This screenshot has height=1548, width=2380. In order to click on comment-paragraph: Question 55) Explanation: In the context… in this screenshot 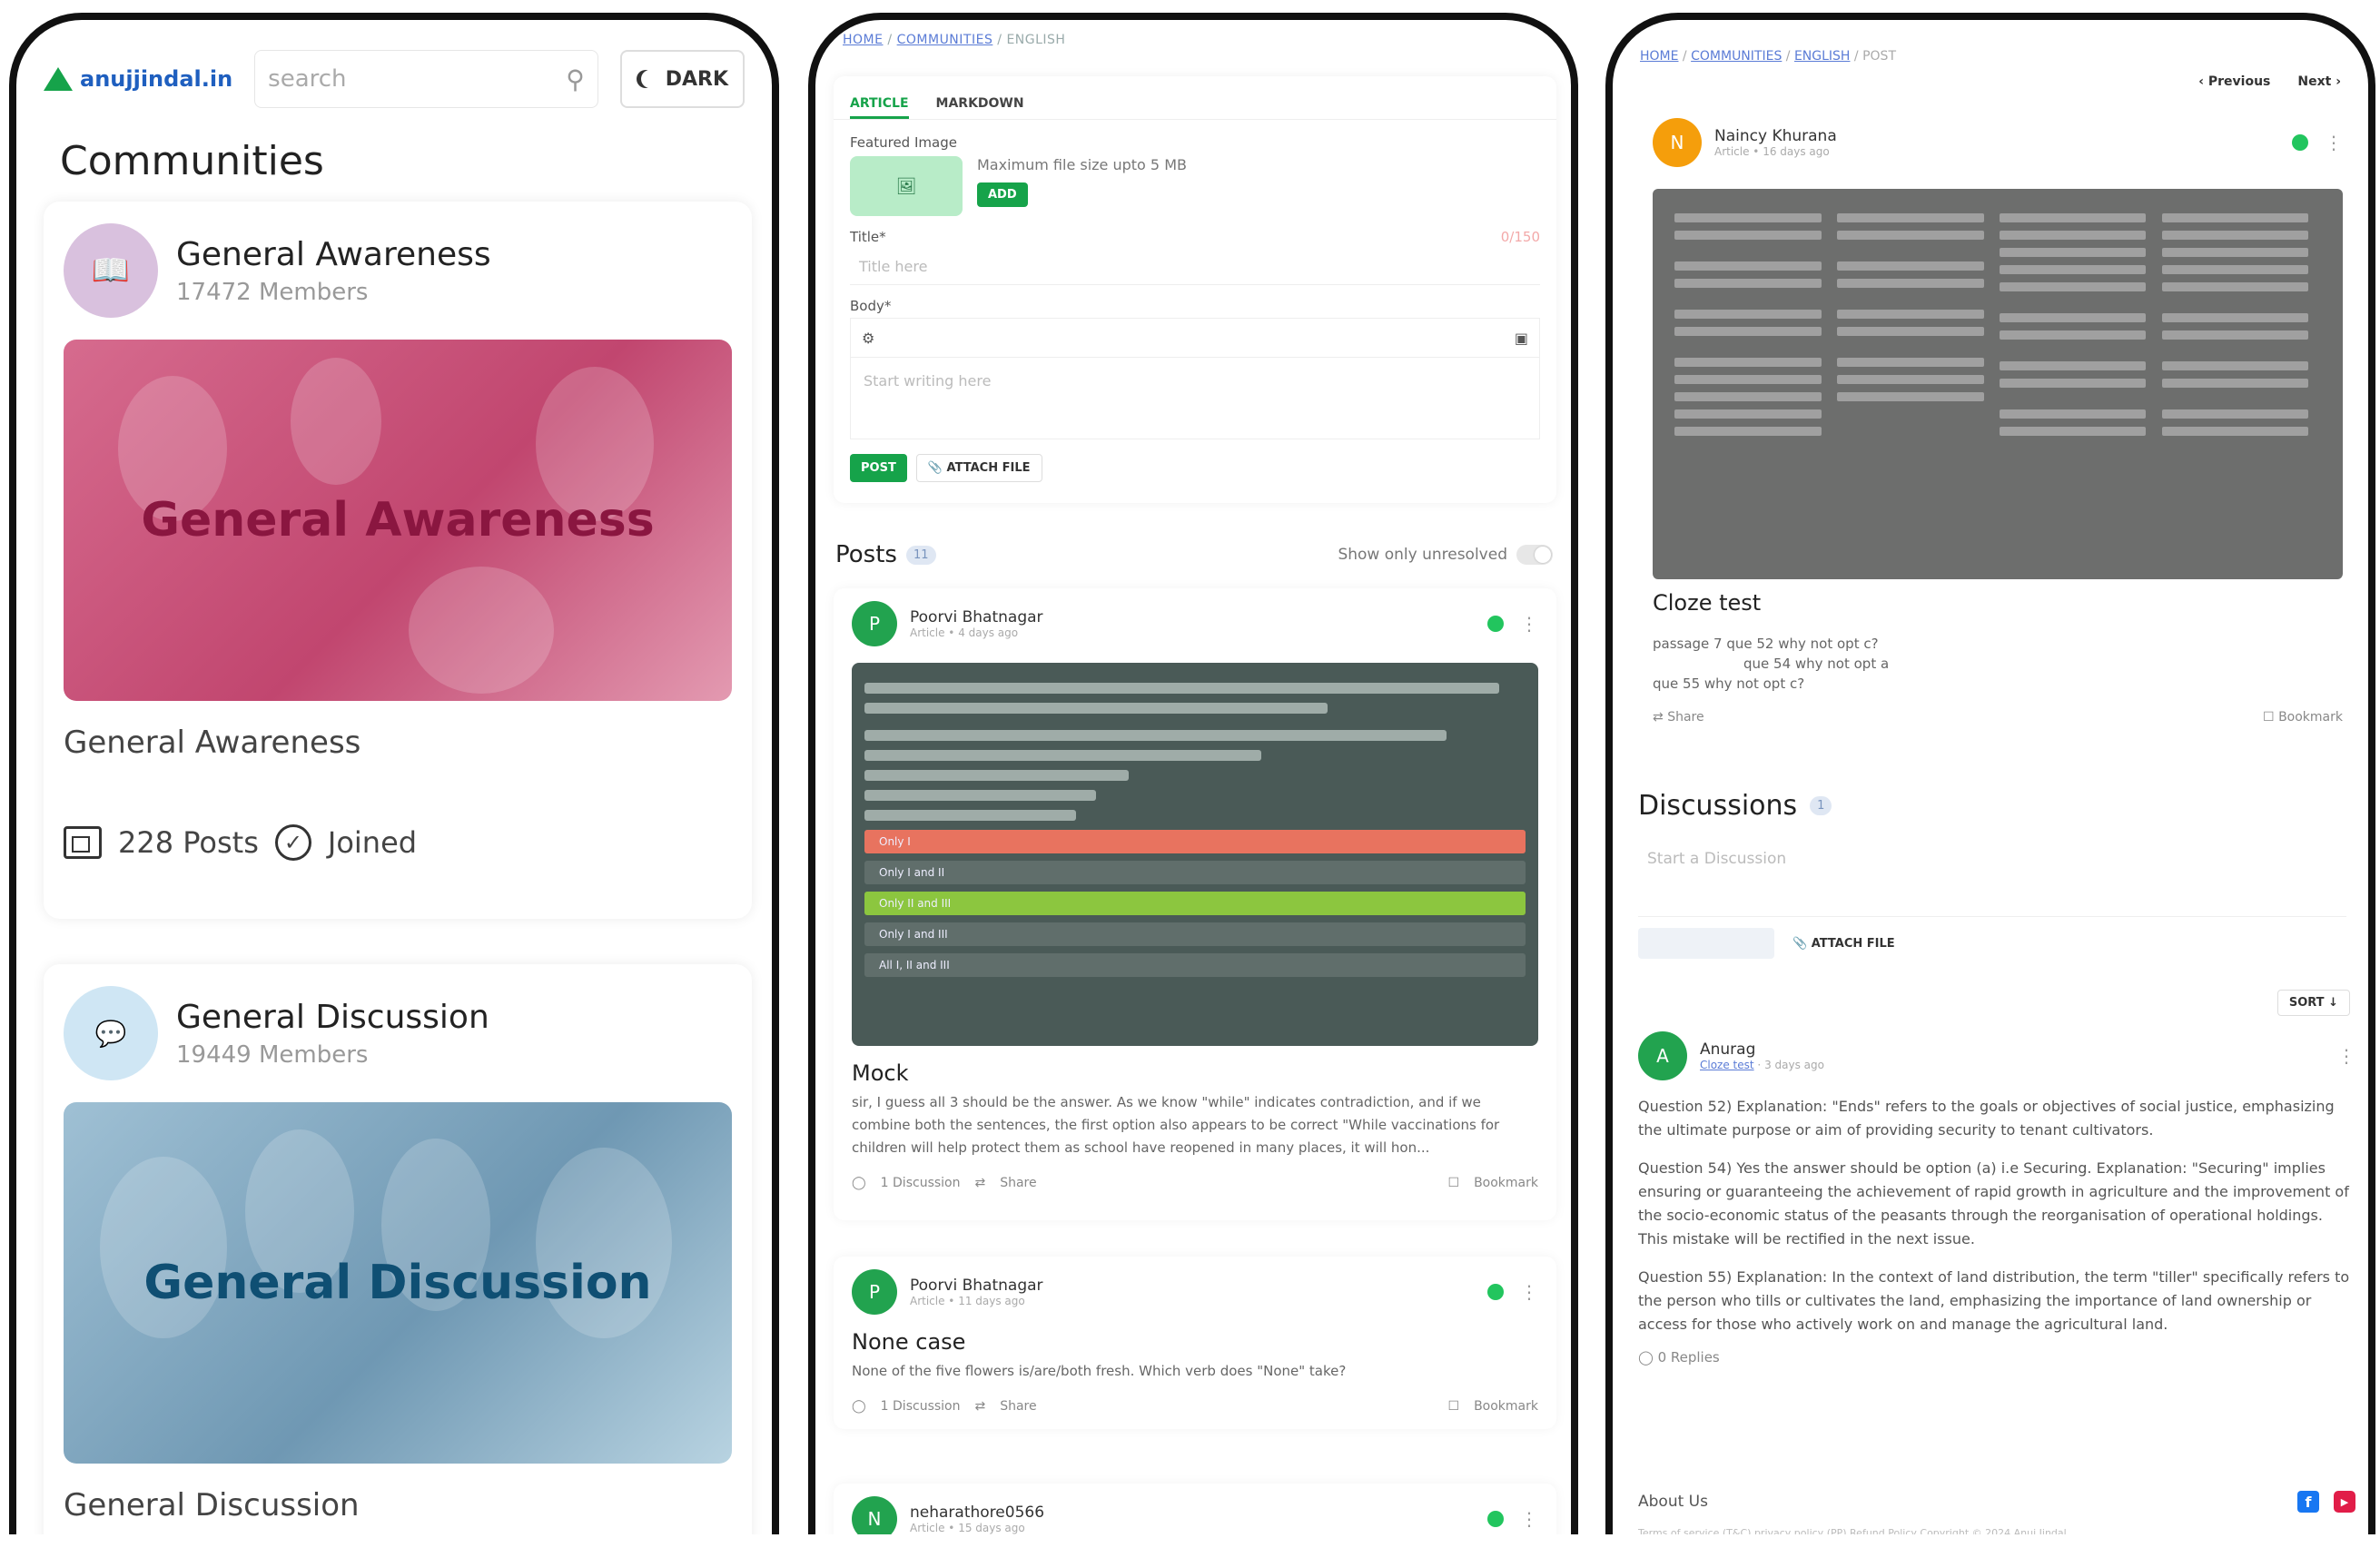, I will do `click(1994, 1300)`.